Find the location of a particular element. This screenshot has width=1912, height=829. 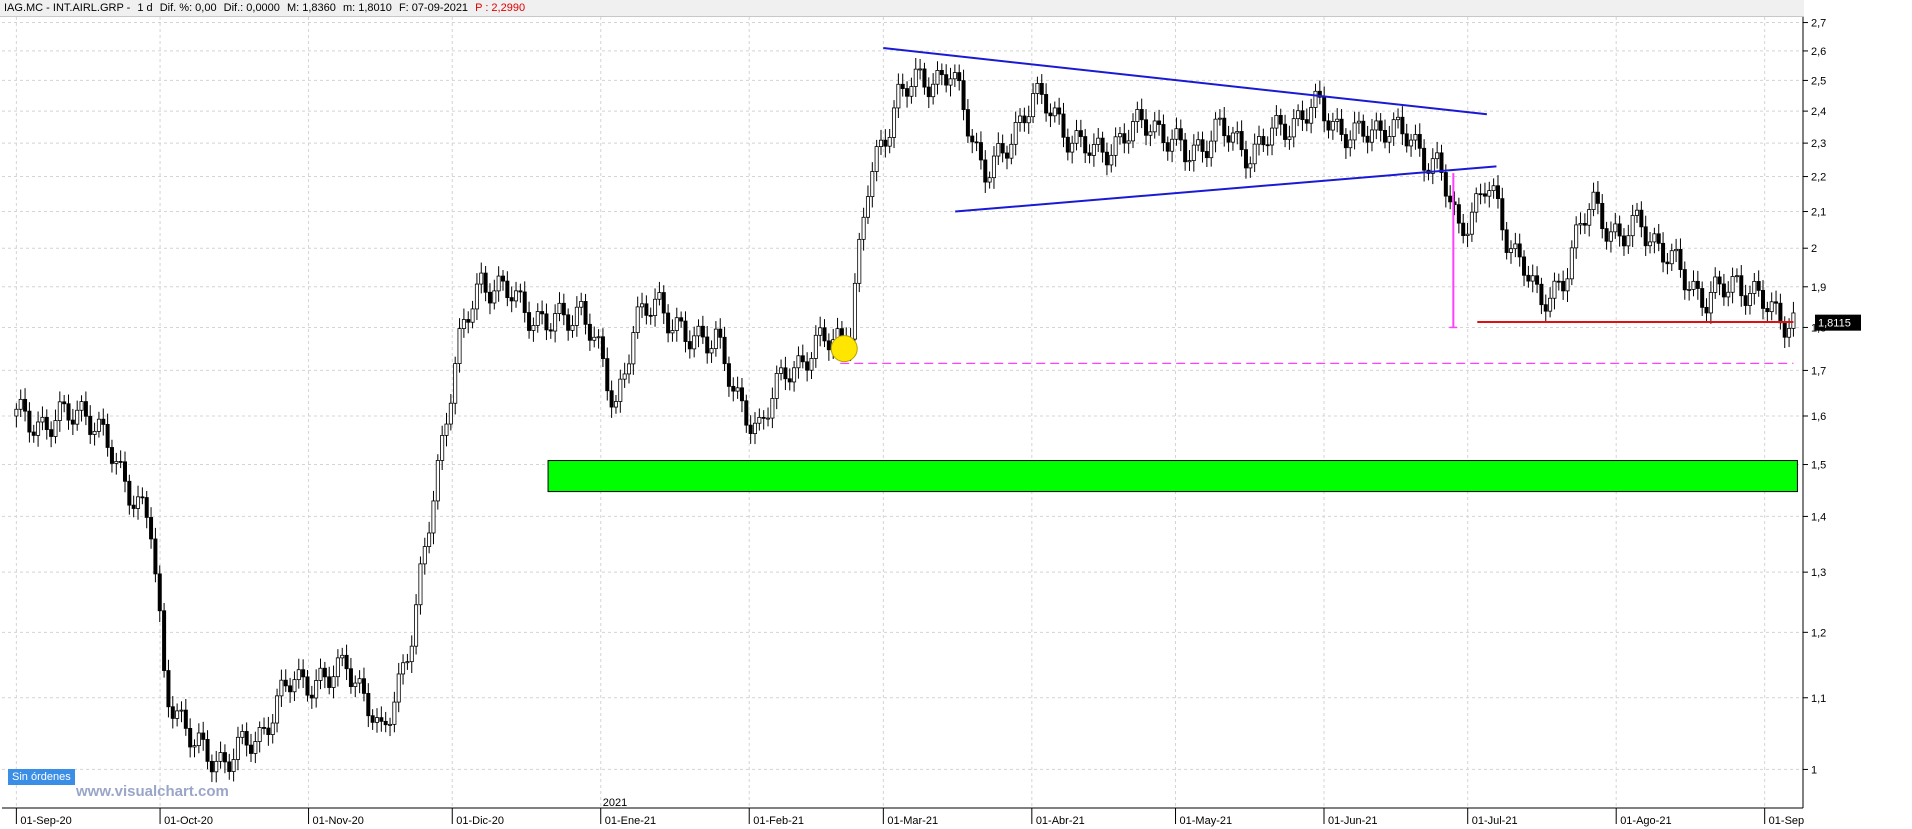

x-tick-label: 01-Oct-20 is located at coordinates (188, 821).